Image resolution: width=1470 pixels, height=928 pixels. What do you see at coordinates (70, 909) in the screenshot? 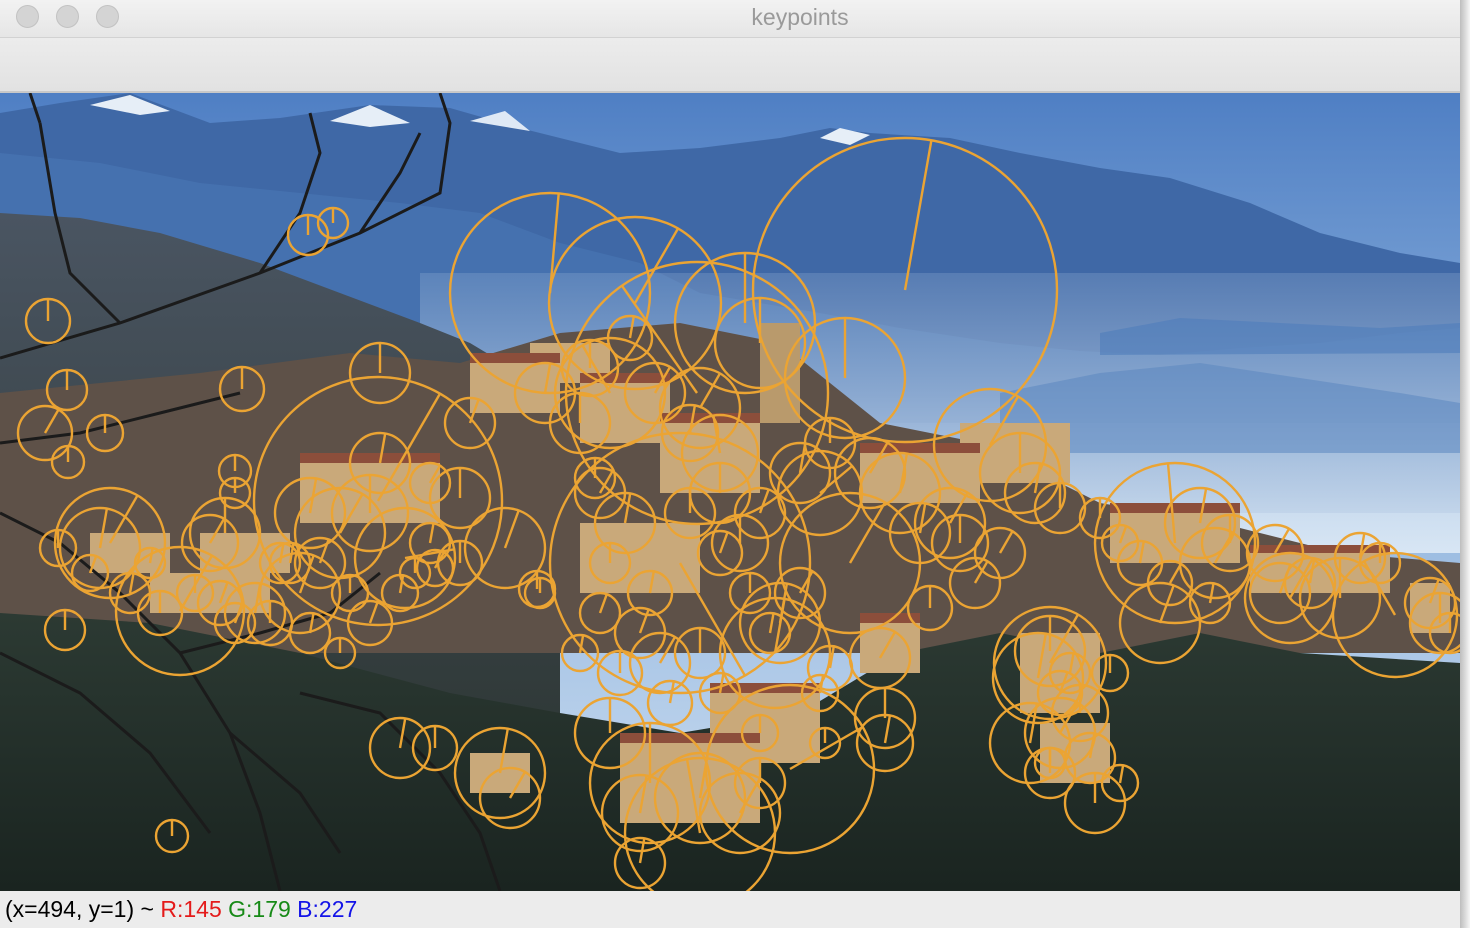
I see `cursor-coords: (x=494, y=1)` at bounding box center [70, 909].